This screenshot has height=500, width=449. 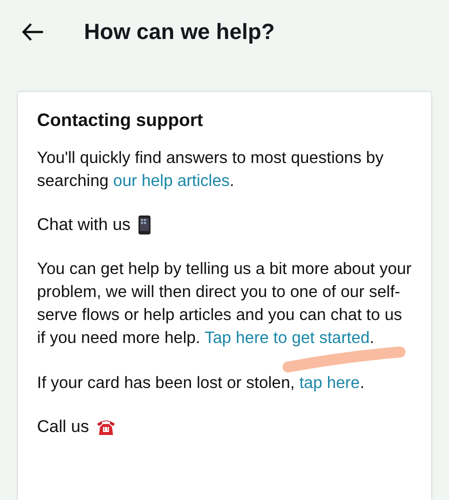 What do you see at coordinates (144, 225) in the screenshot?
I see `mobile-phone-icon` at bounding box center [144, 225].